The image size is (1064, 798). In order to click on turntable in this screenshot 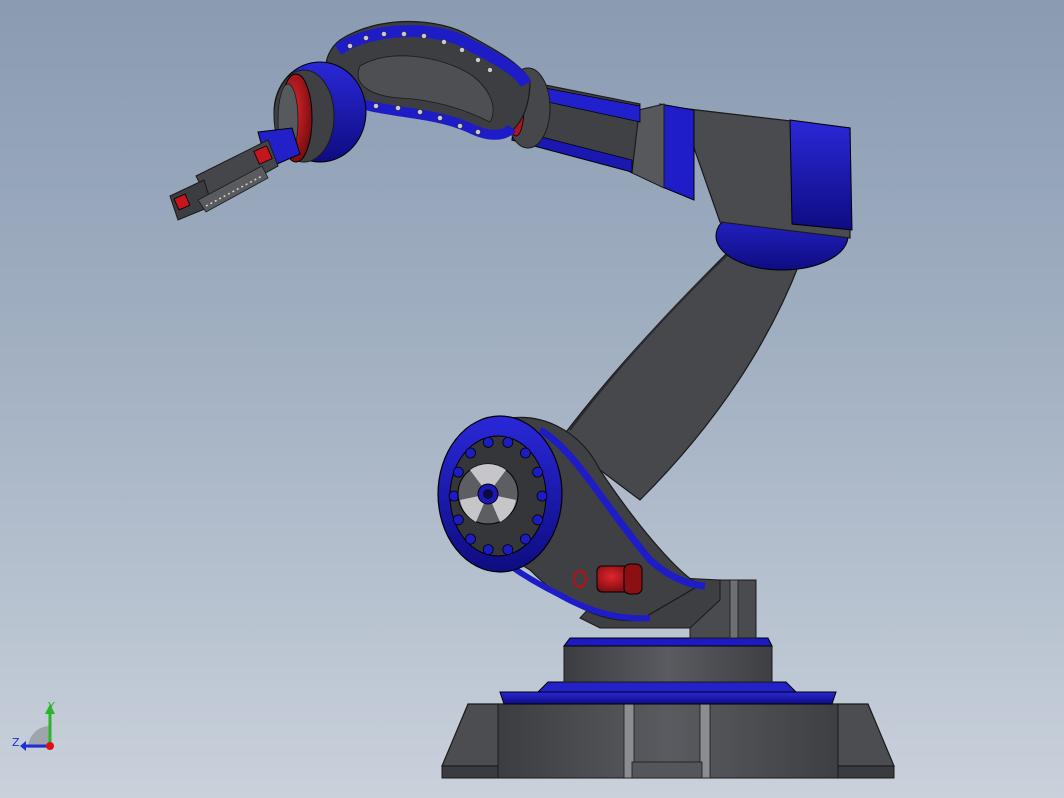, I will do `click(668, 660)`.